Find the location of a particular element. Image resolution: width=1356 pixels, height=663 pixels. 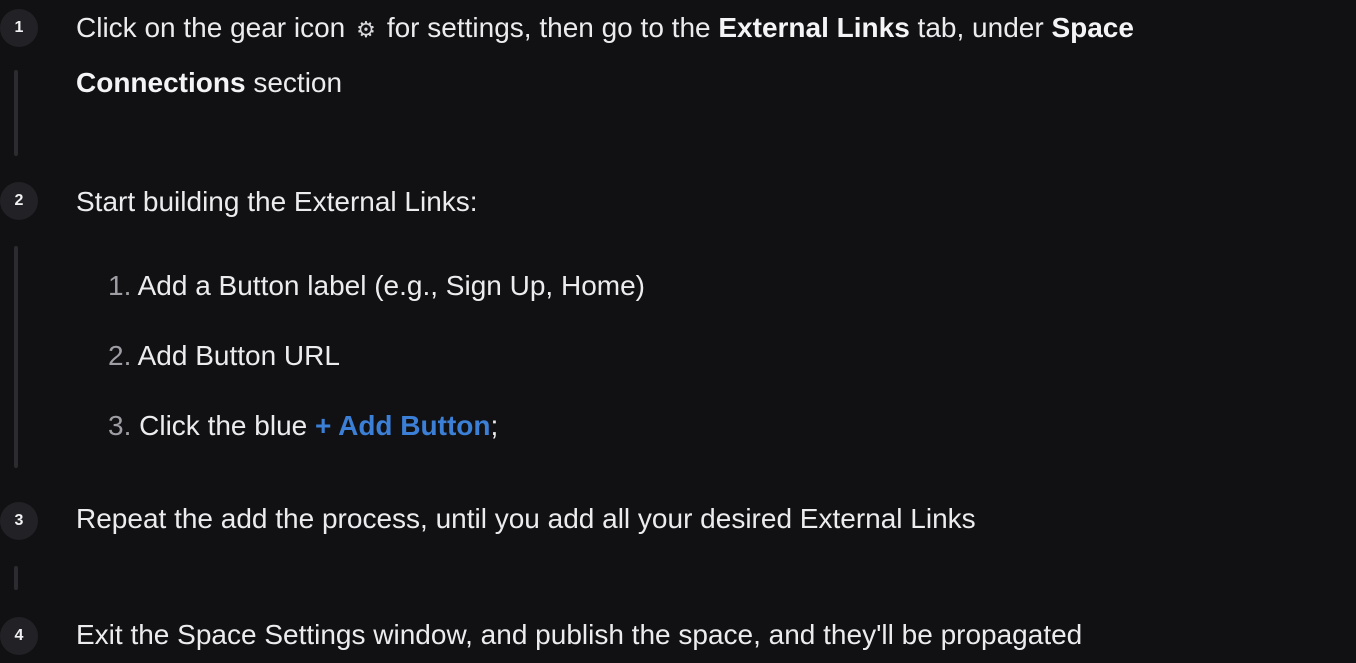

substep-number: 2. is located at coordinates (120, 355).